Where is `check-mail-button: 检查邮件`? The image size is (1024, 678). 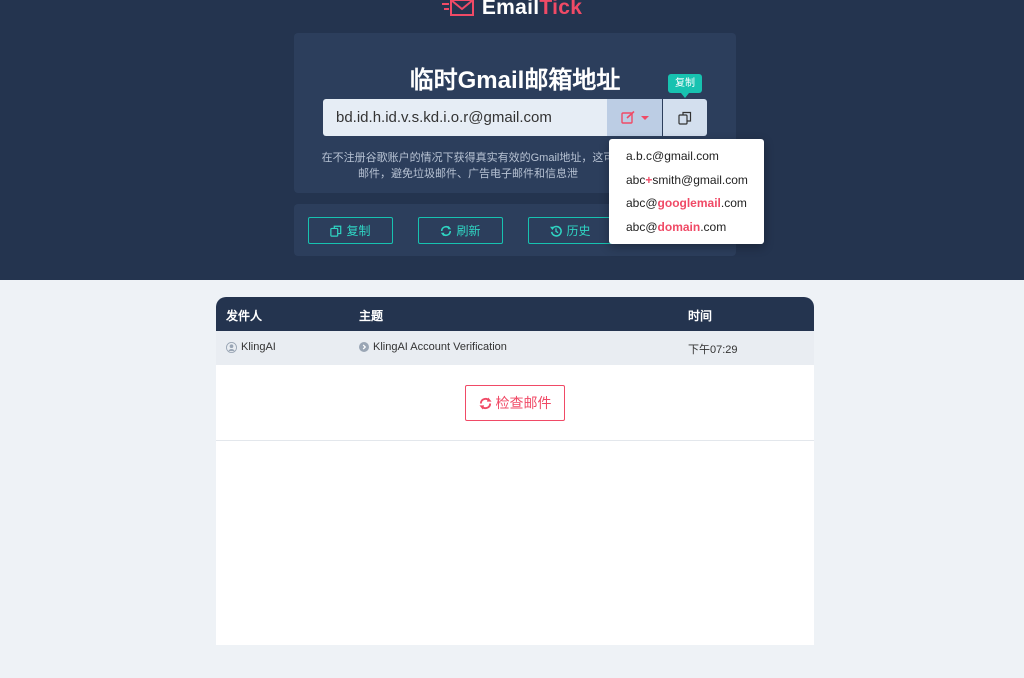
check-mail-button: 检查邮件 is located at coordinates (515, 403).